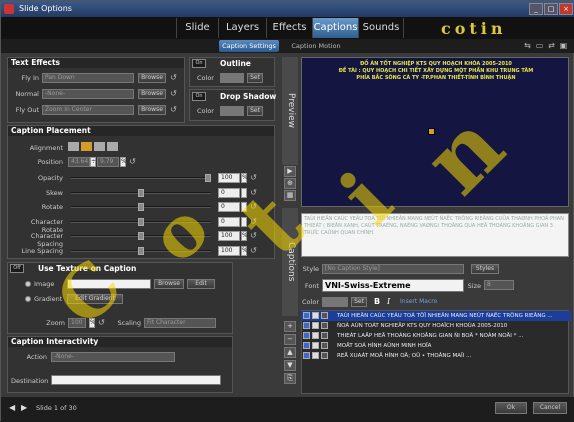  I want to click on tab-layers: Layers, so click(242, 28).